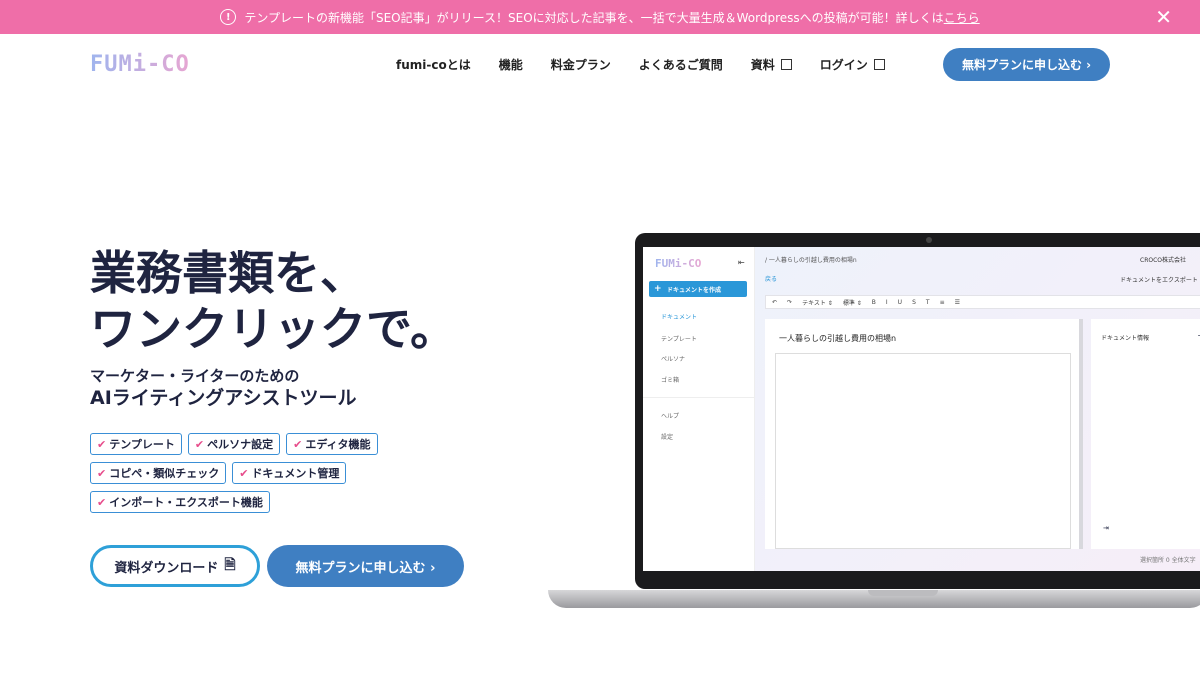 The image size is (1200, 700). What do you see at coordinates (1106, 528) in the screenshot?
I see `expand-icon: ⇥` at bounding box center [1106, 528].